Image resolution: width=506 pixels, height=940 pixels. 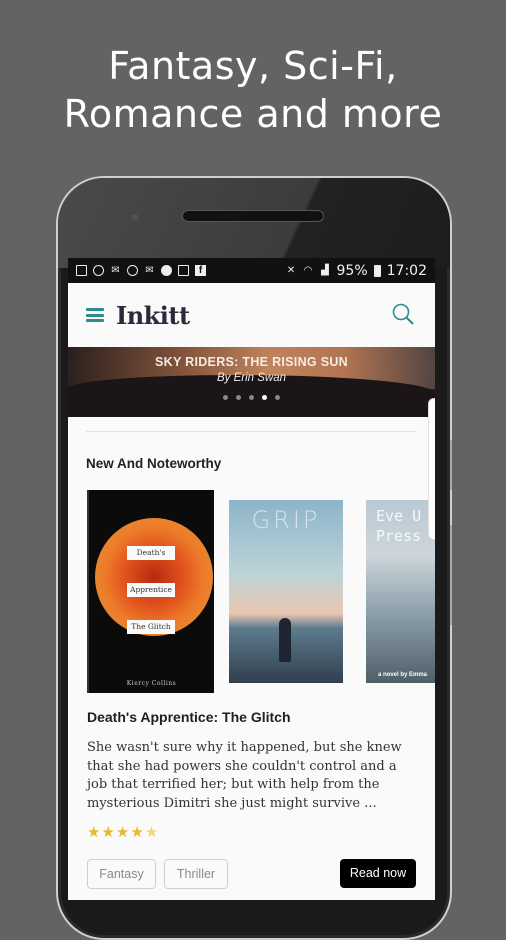 I want to click on cover-title-line: Press, so click(x=399, y=536).